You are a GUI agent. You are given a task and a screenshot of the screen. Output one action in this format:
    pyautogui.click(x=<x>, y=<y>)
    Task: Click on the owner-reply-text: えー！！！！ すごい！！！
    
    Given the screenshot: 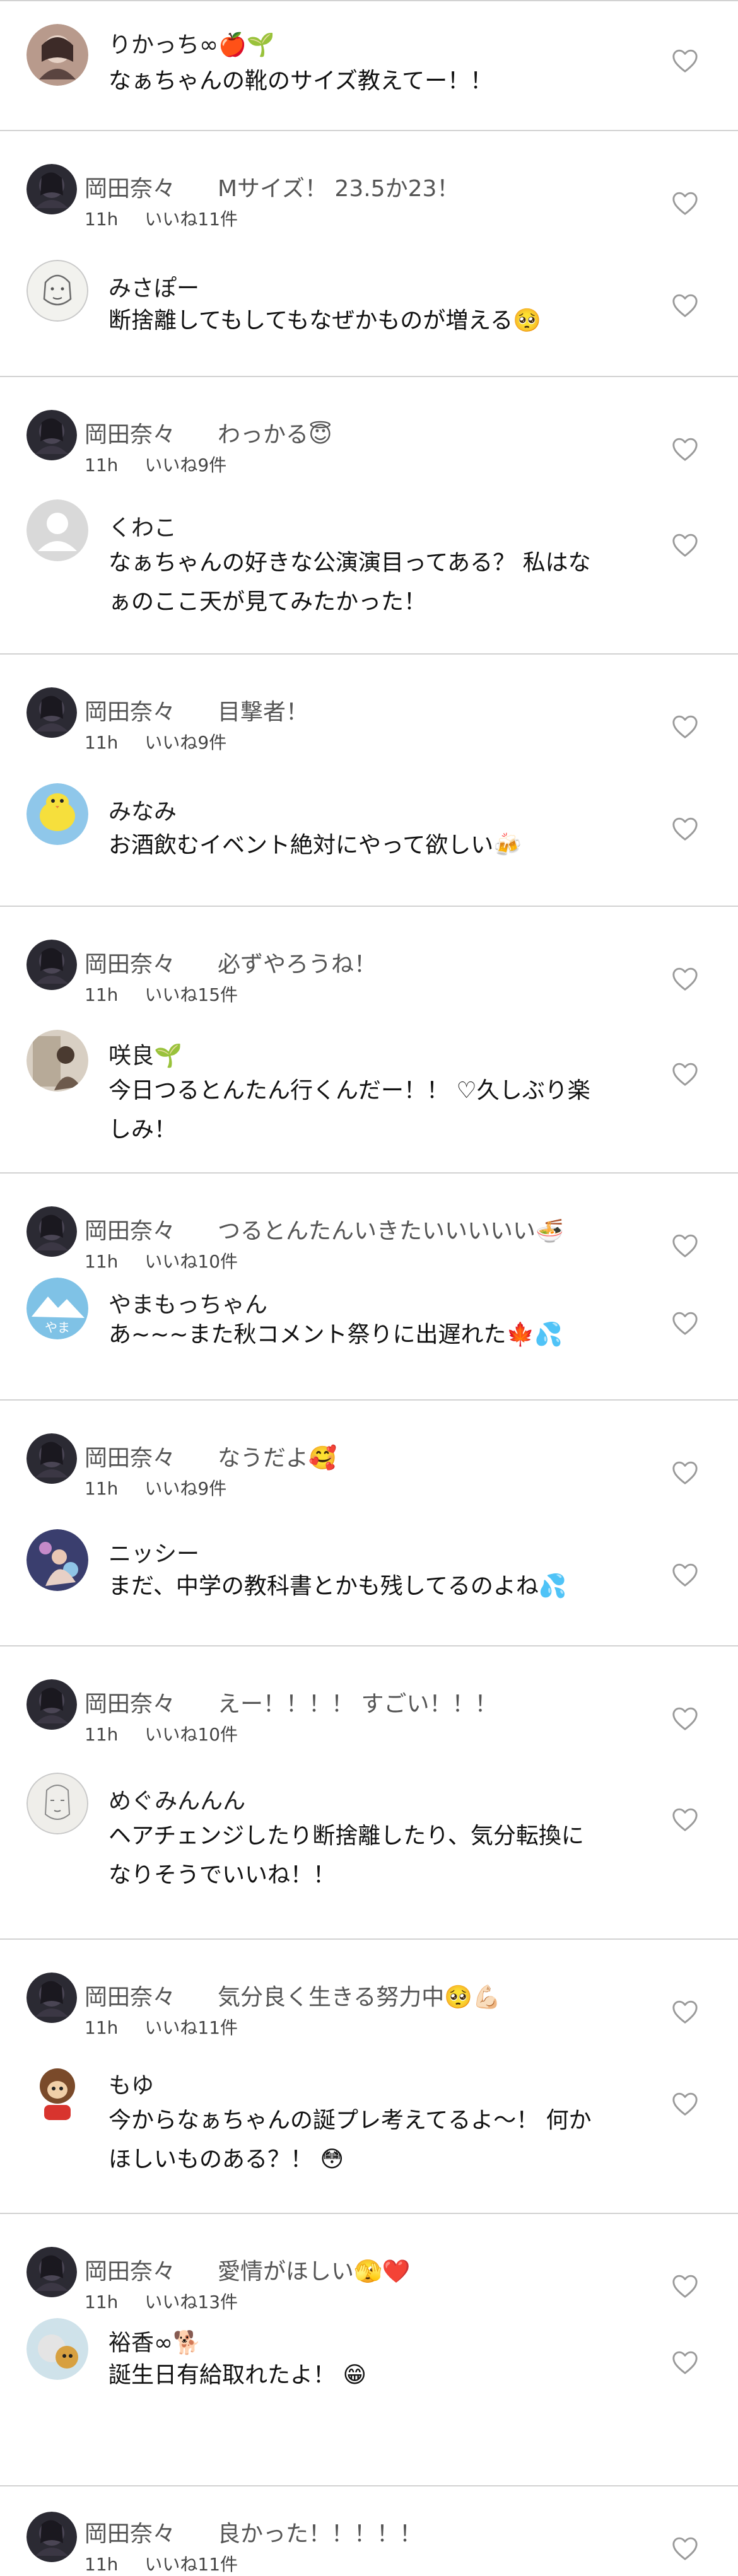 What is the action you would take?
    pyautogui.click(x=358, y=1704)
    